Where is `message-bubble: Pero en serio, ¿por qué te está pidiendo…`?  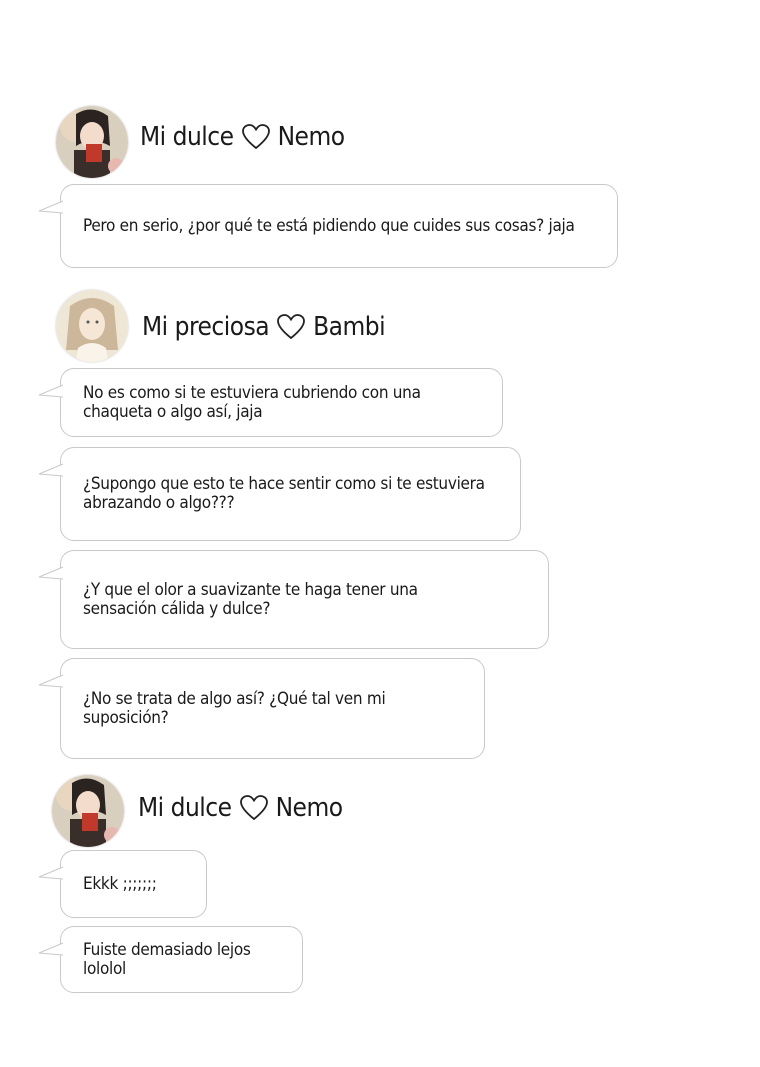
message-bubble: Pero en serio, ¿por qué te está pidiendo… is located at coordinates (328, 226).